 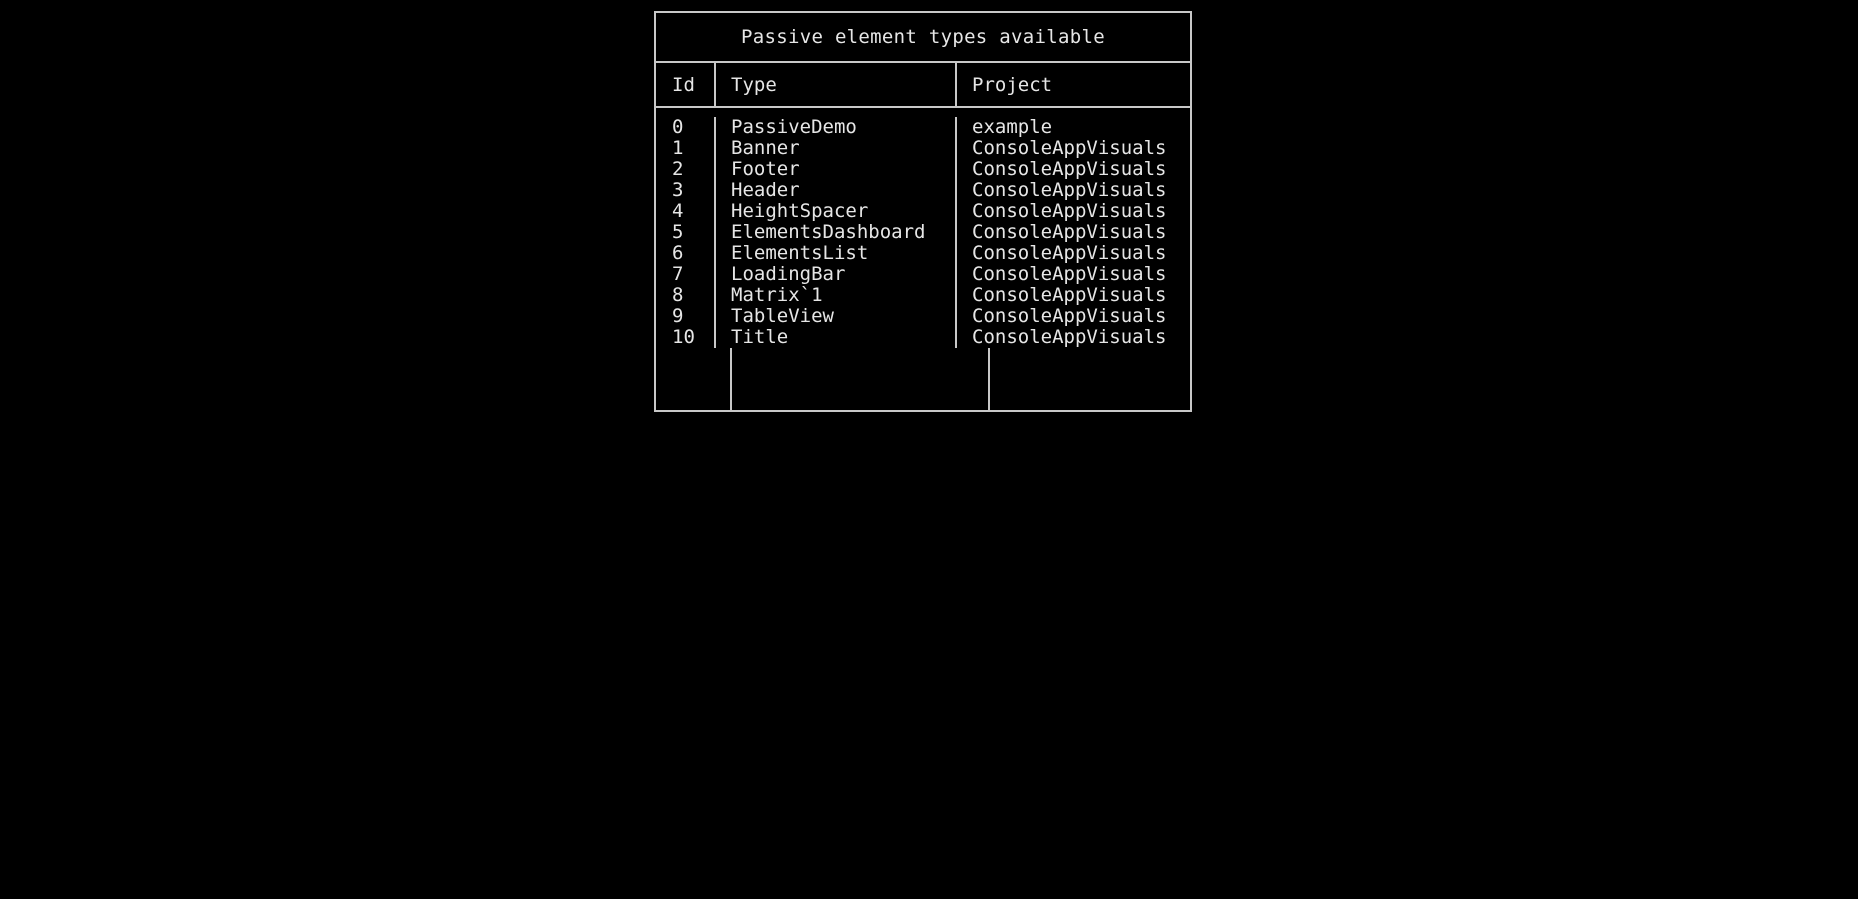 I want to click on filler-project, so click(x=1089, y=379).